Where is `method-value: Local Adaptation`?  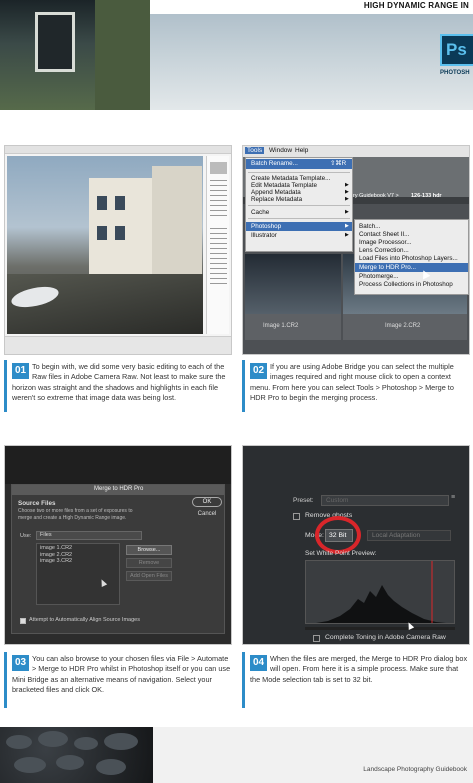
method-value: Local Adaptation is located at coordinates (396, 535).